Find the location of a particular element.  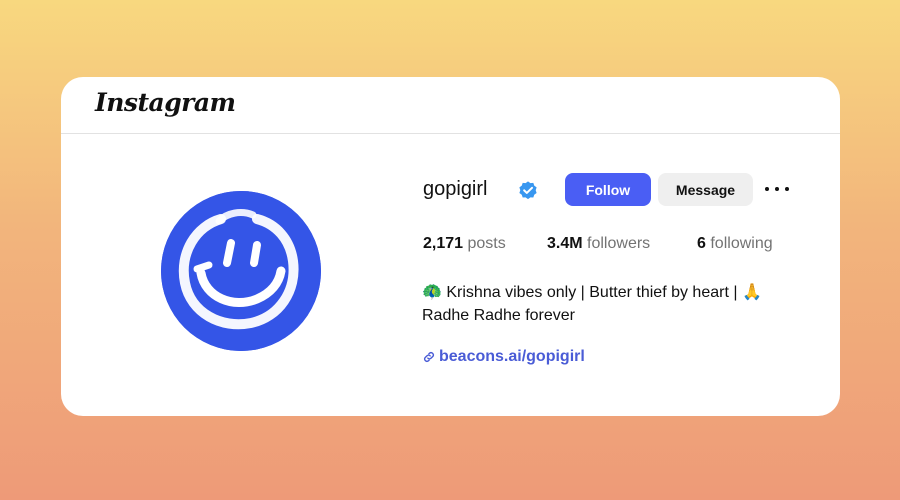

verified-badge-icon is located at coordinates (528, 191).